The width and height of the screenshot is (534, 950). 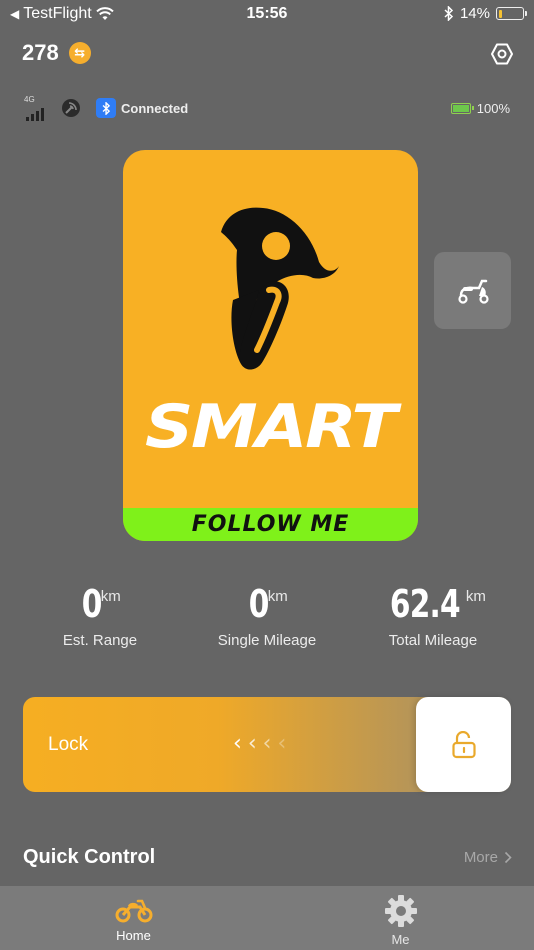 I want to click on tab-bar: Home Me, so click(x=267, y=918).